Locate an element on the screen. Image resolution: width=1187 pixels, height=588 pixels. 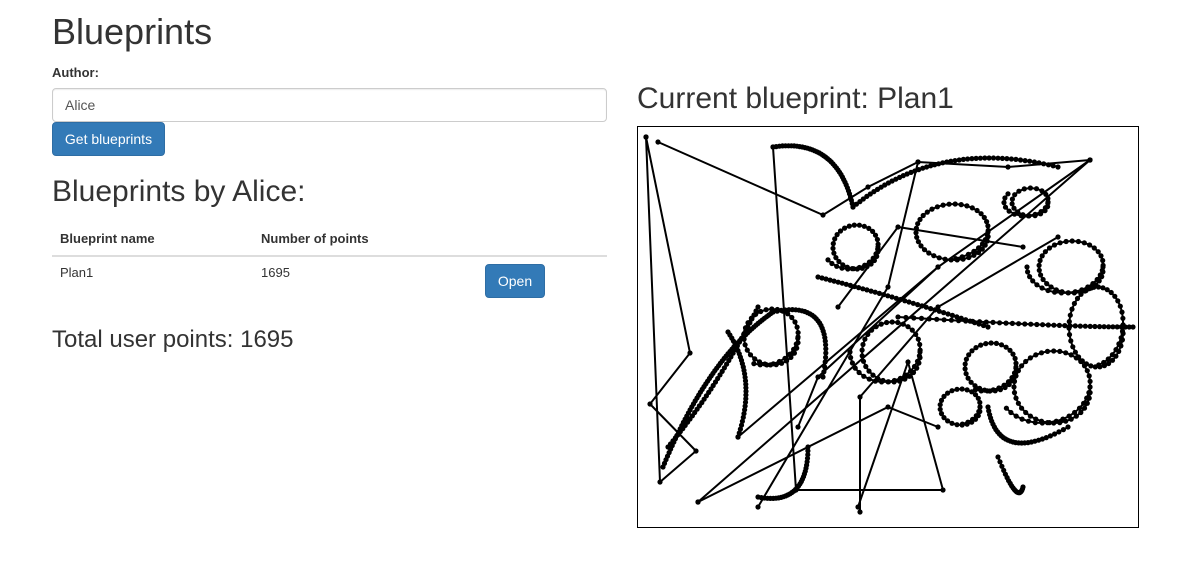
open-button: Open is located at coordinates (515, 281).